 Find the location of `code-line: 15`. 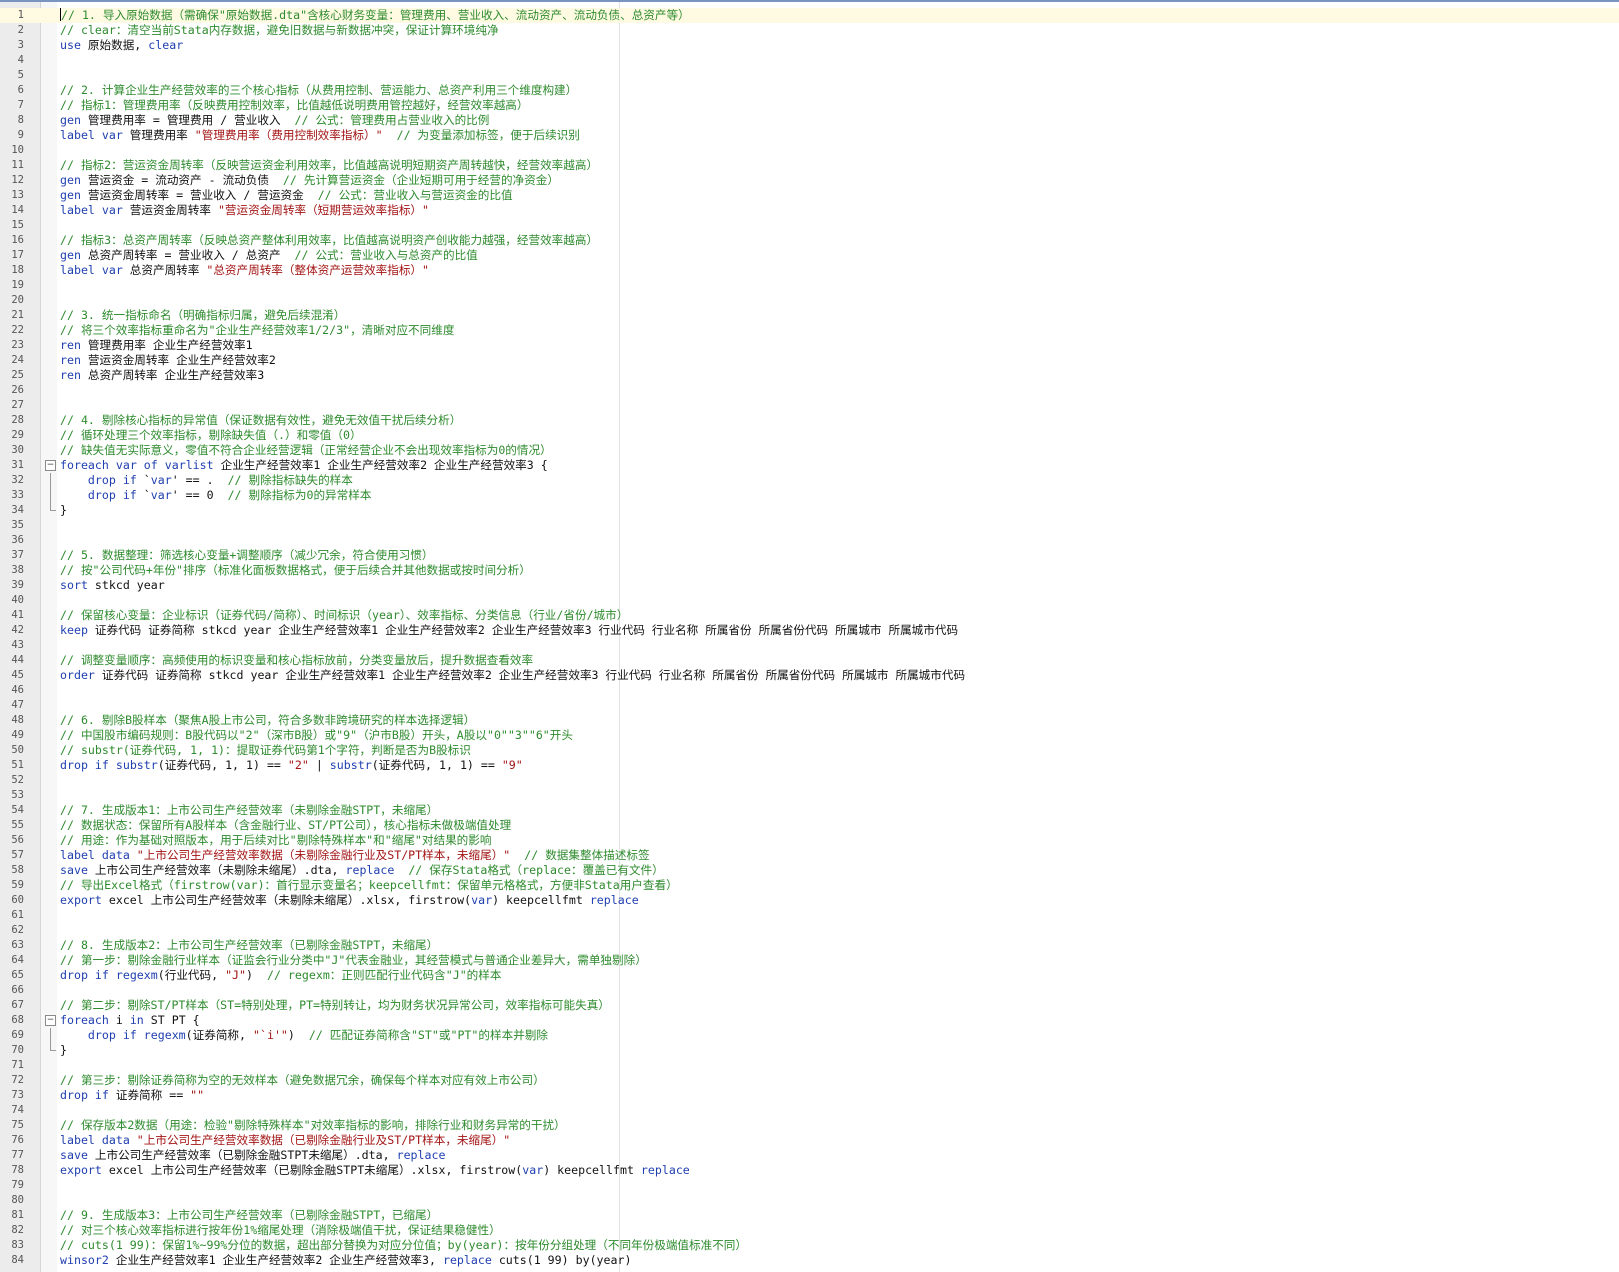

code-line: 15 is located at coordinates (809, 225).